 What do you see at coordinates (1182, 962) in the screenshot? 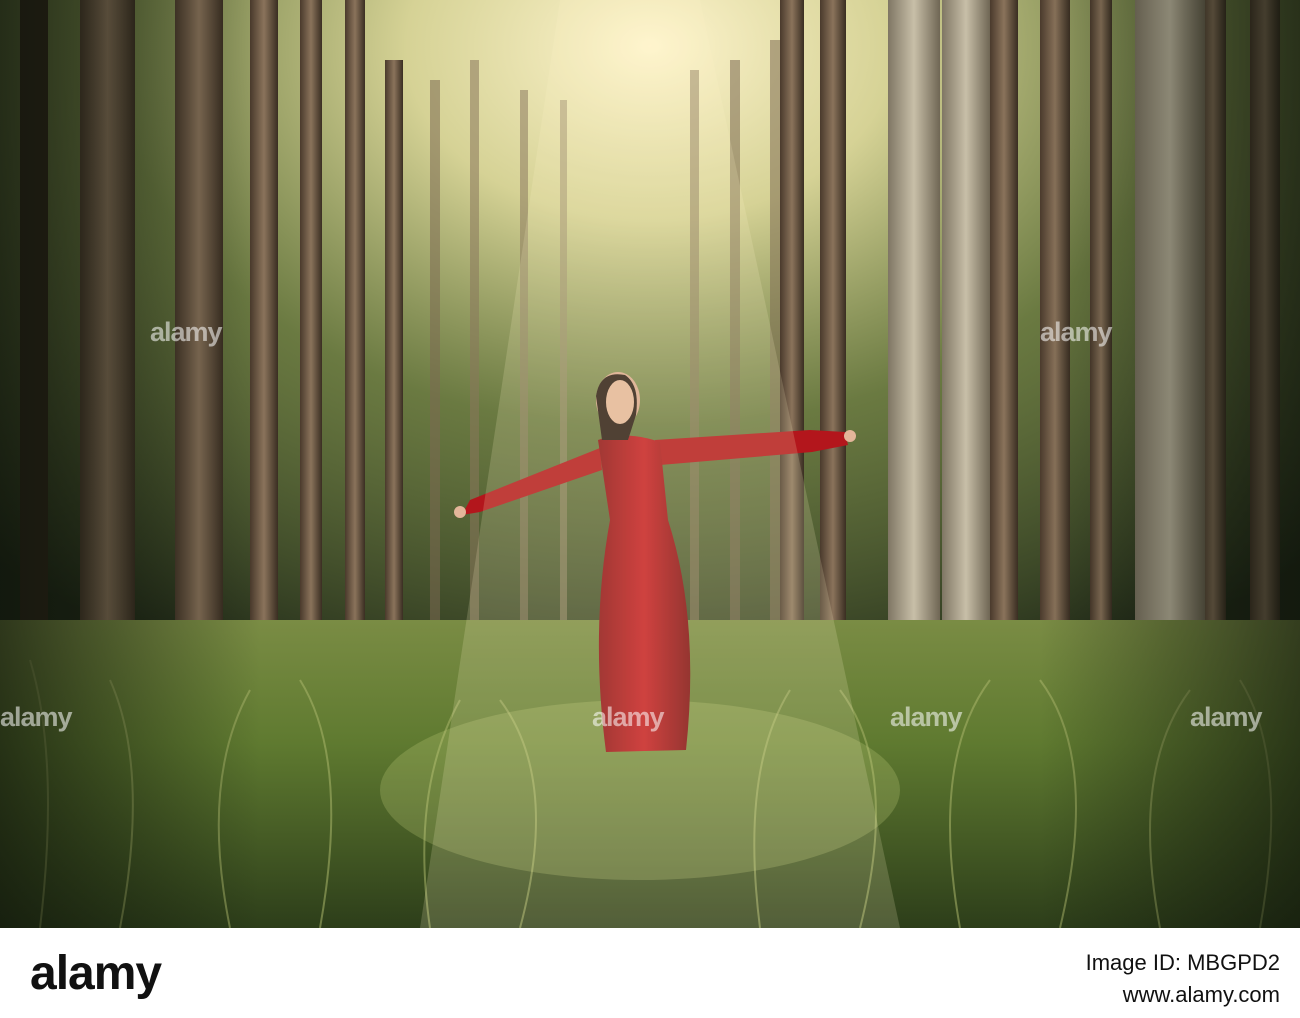
I see `image-id: Image ID: MBGPD2` at bounding box center [1182, 962].